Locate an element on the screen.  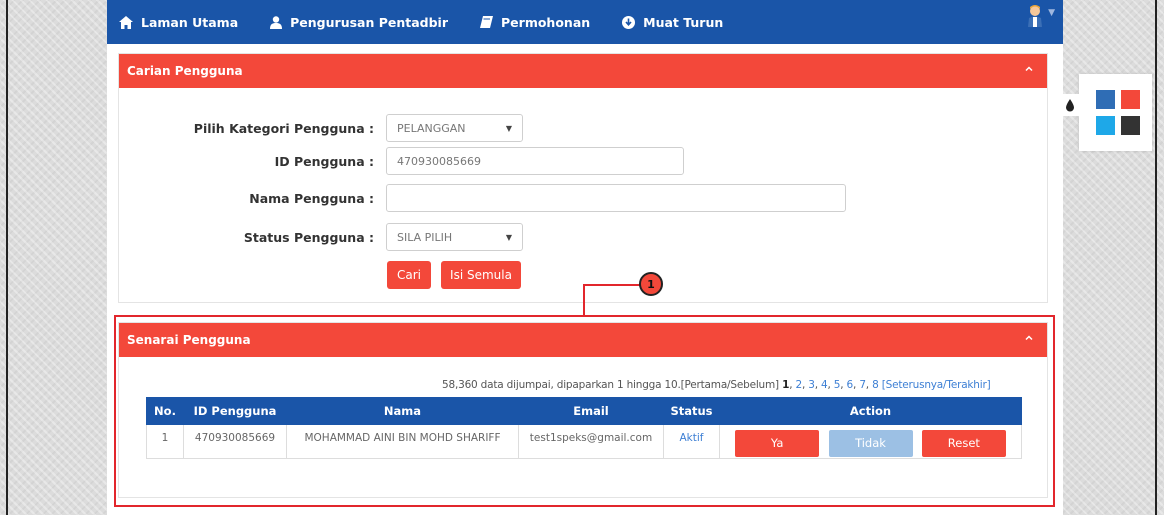
nav-label: Muat Turun is located at coordinates (683, 22).